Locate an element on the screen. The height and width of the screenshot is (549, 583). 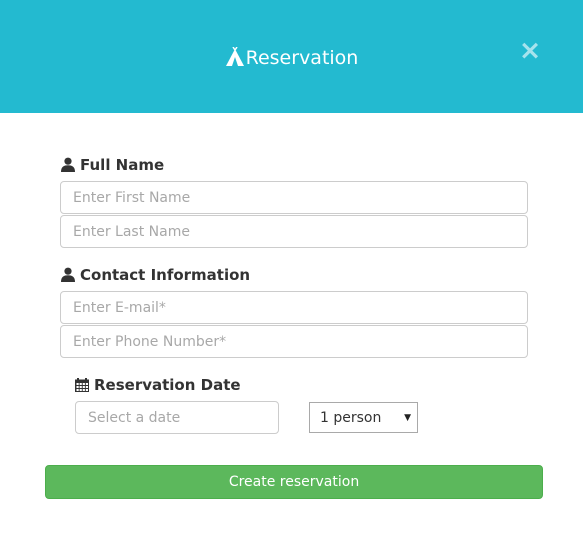
reservation-date-label-text: Reservation Date is located at coordinates (167, 385).